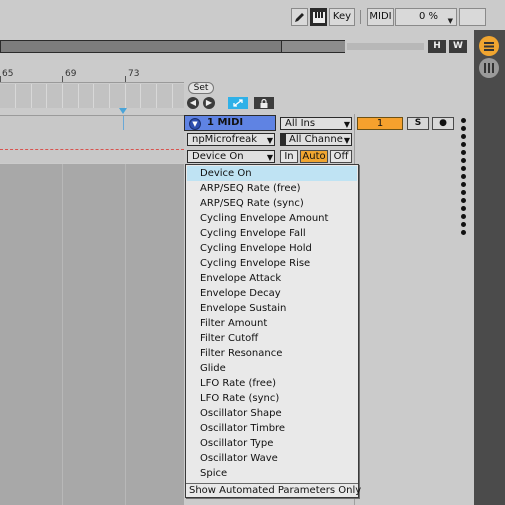 The height and width of the screenshot is (505, 505). What do you see at coordinates (272, 308) in the screenshot?
I see `dropdown-item: Envelope Sustain` at bounding box center [272, 308].